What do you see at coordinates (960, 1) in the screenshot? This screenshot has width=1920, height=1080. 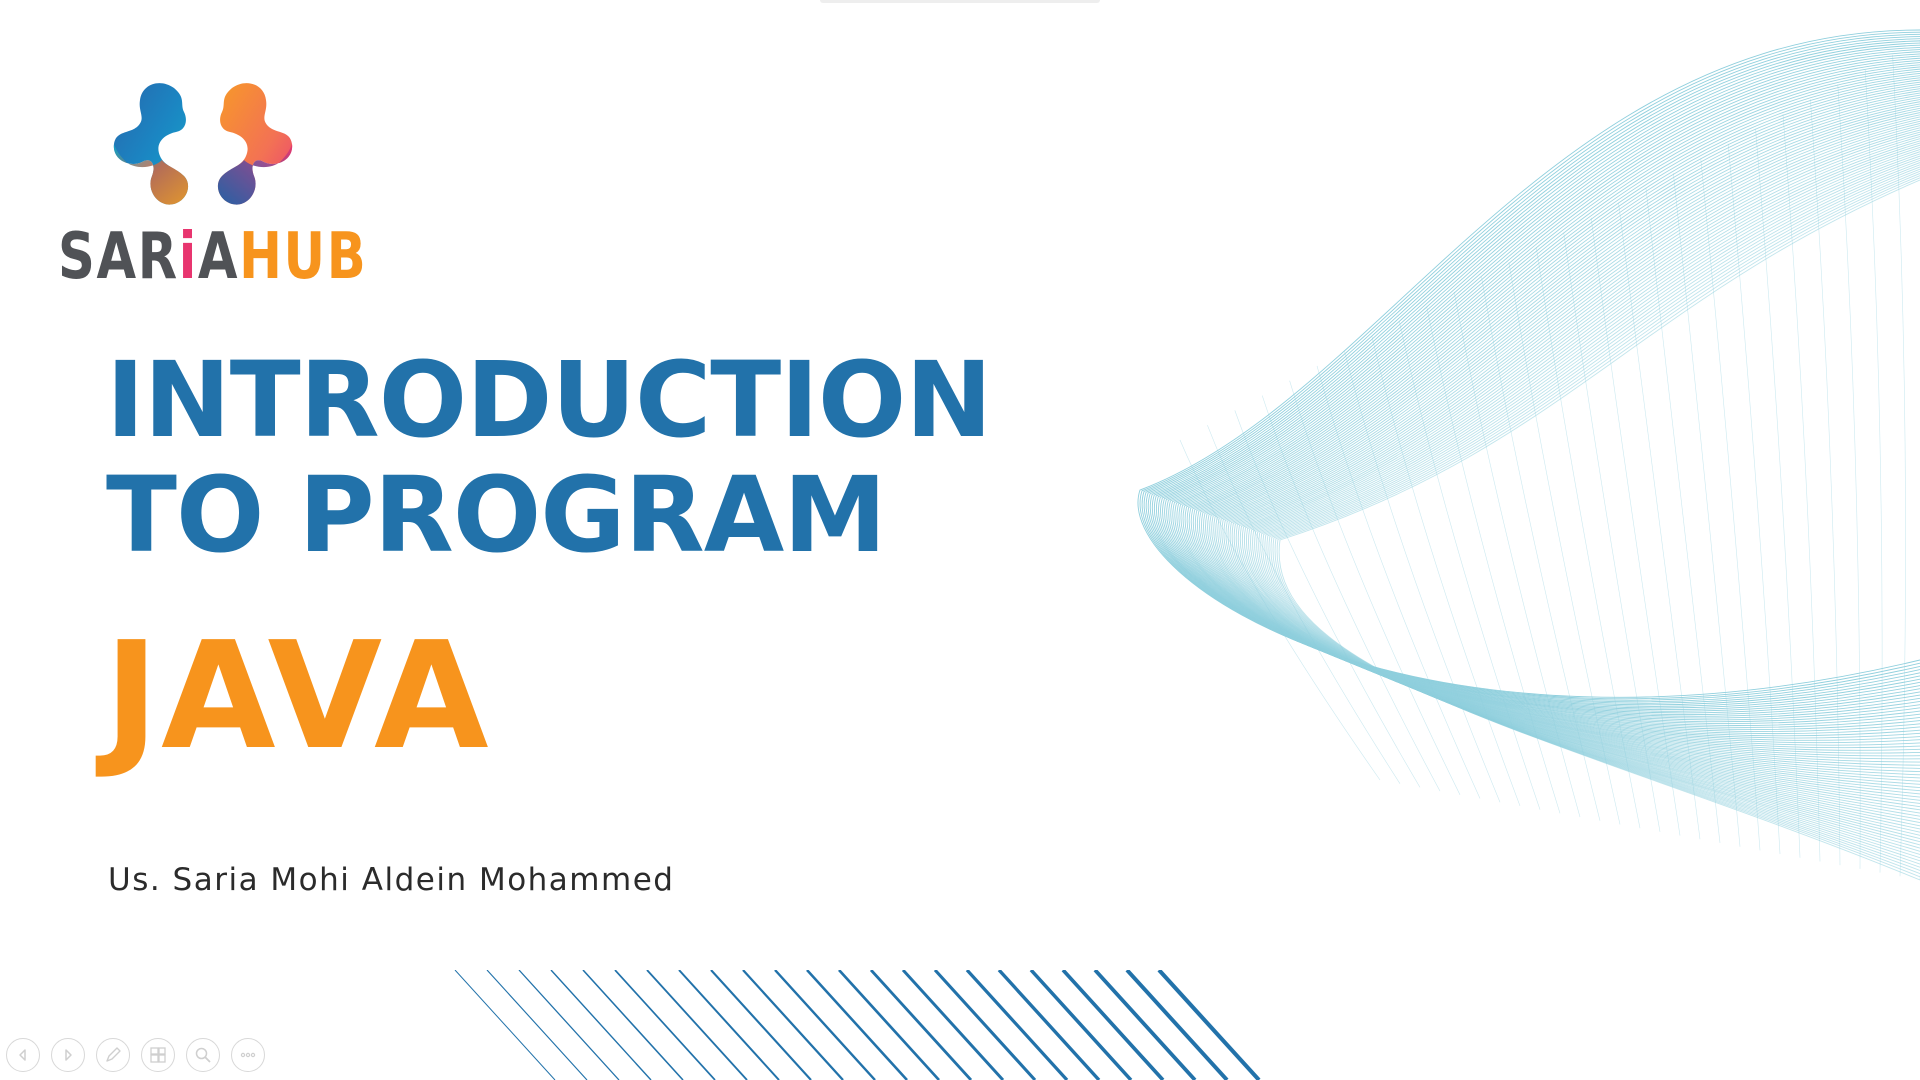 I see `slide-top-tab` at bounding box center [960, 1].